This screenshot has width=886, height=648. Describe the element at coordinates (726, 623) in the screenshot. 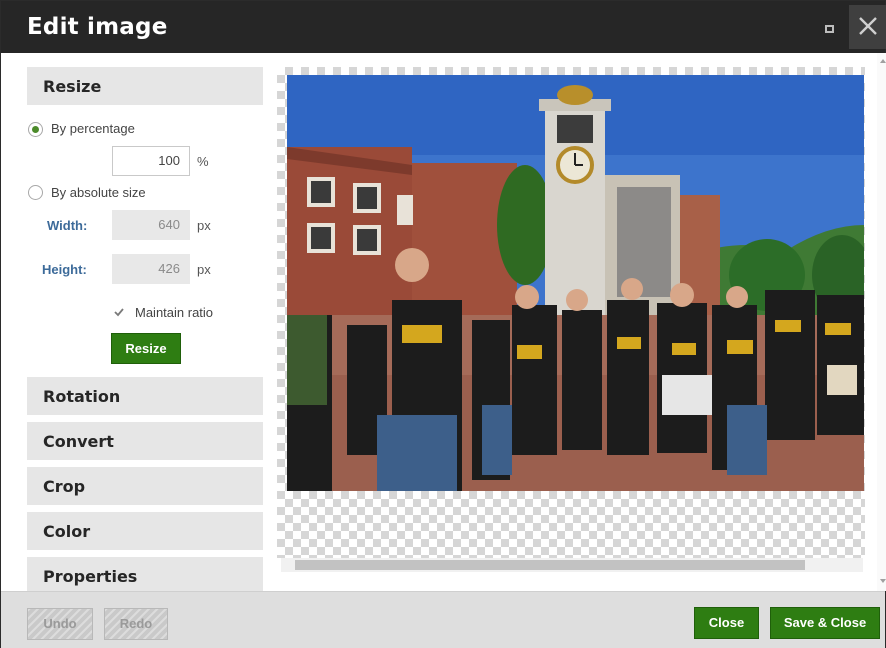

I see `close-button: Close` at that location.